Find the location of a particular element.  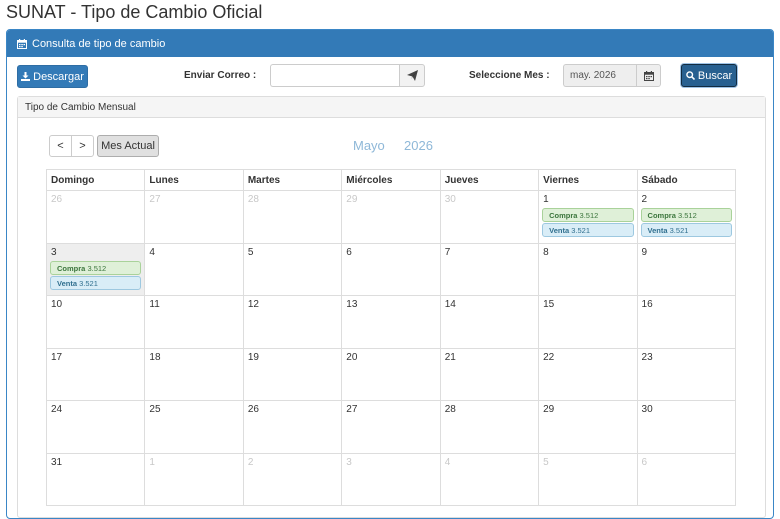

calendar-day-cell: 31 is located at coordinates (95, 479).